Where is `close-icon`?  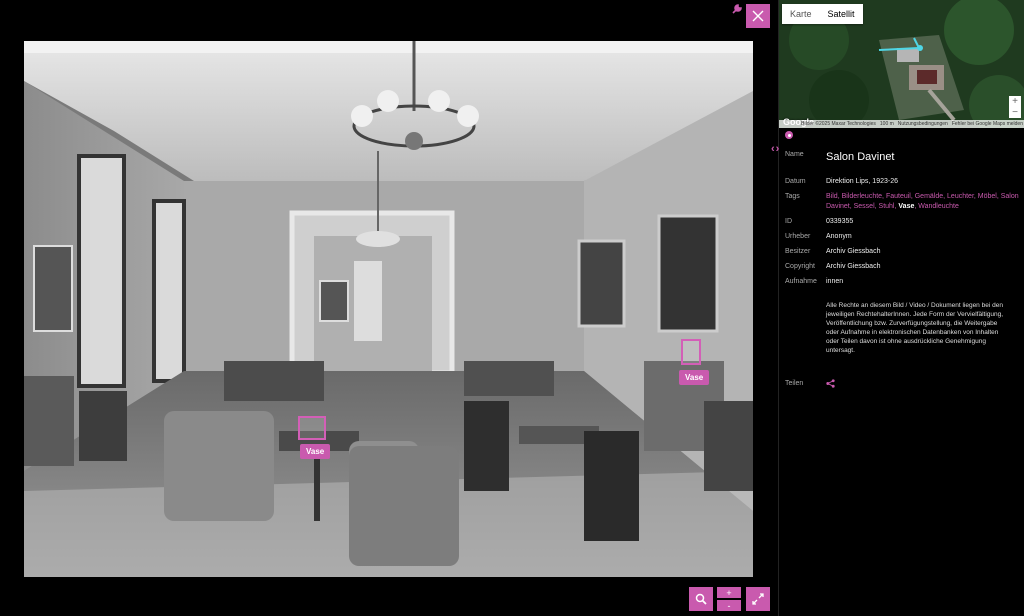 close-icon is located at coordinates (758, 16).